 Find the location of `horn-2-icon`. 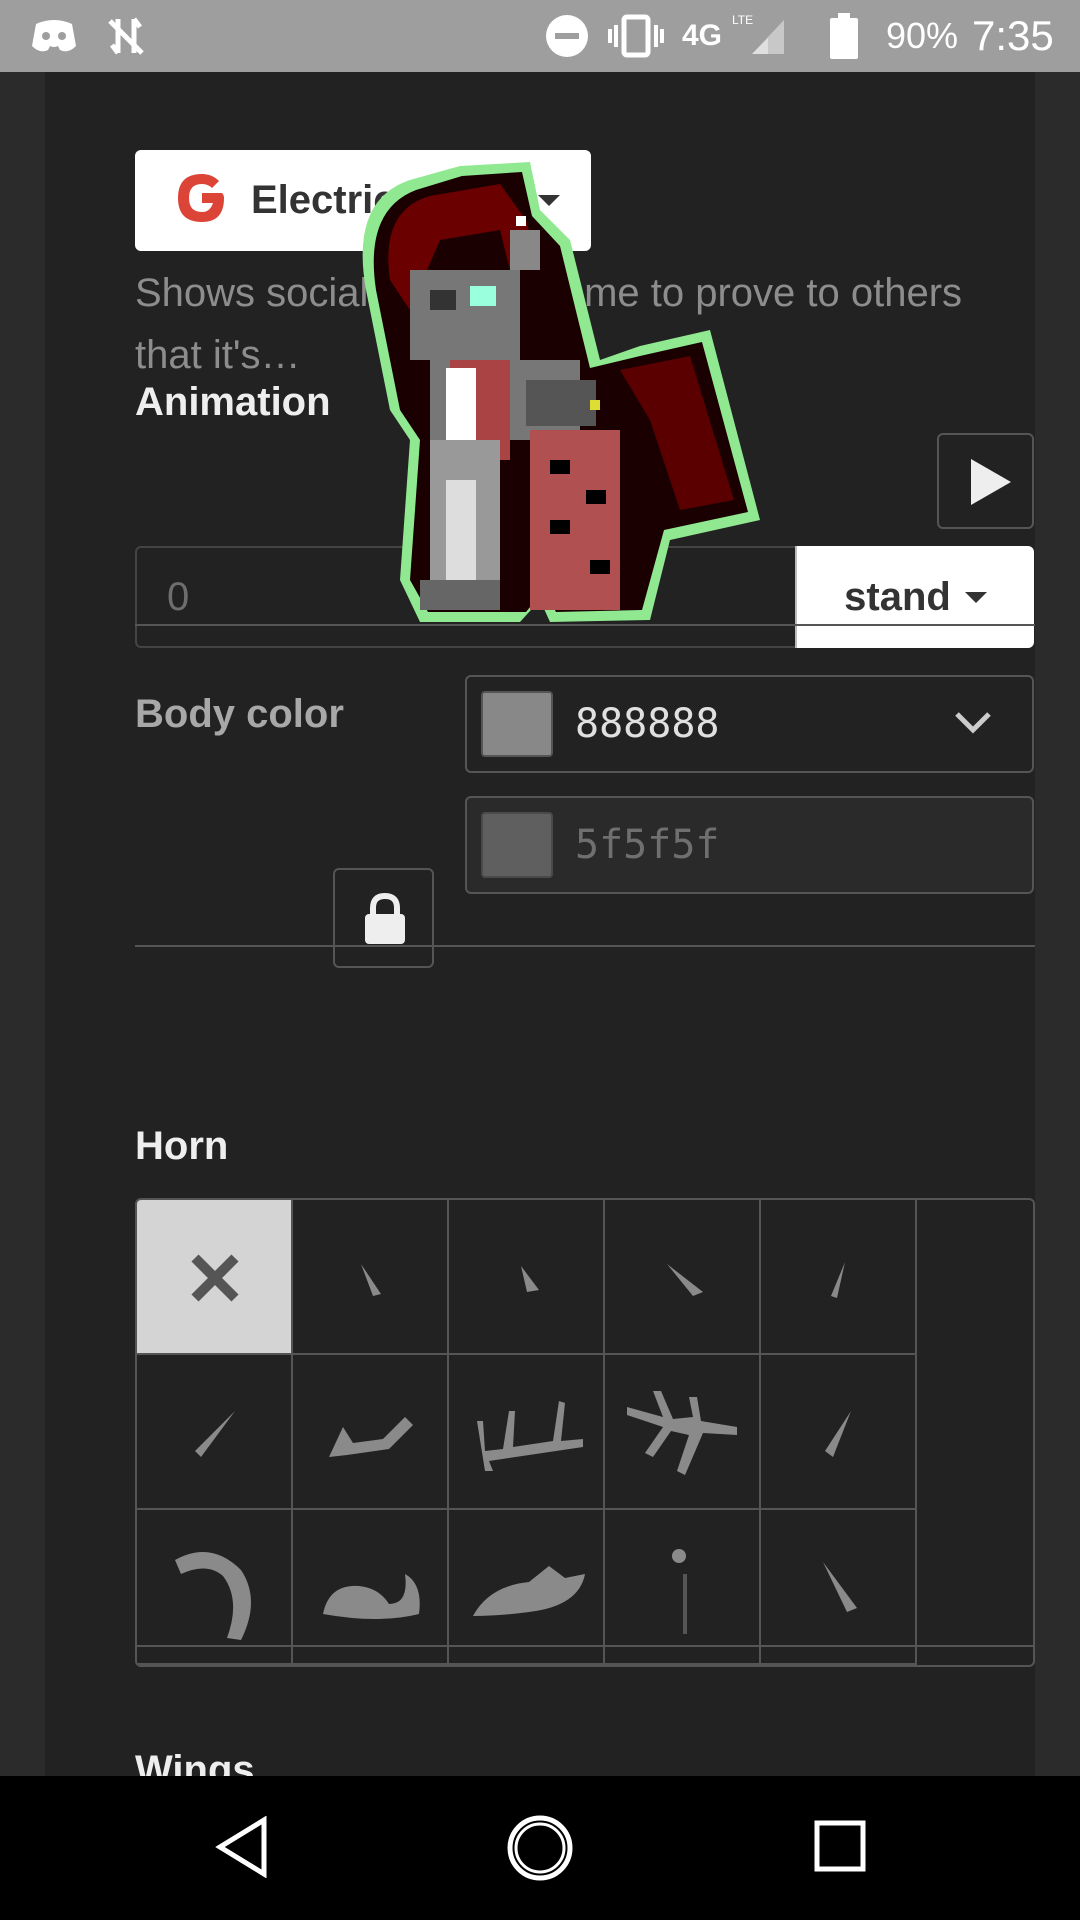

horn-2-icon is located at coordinates (530, 1279).